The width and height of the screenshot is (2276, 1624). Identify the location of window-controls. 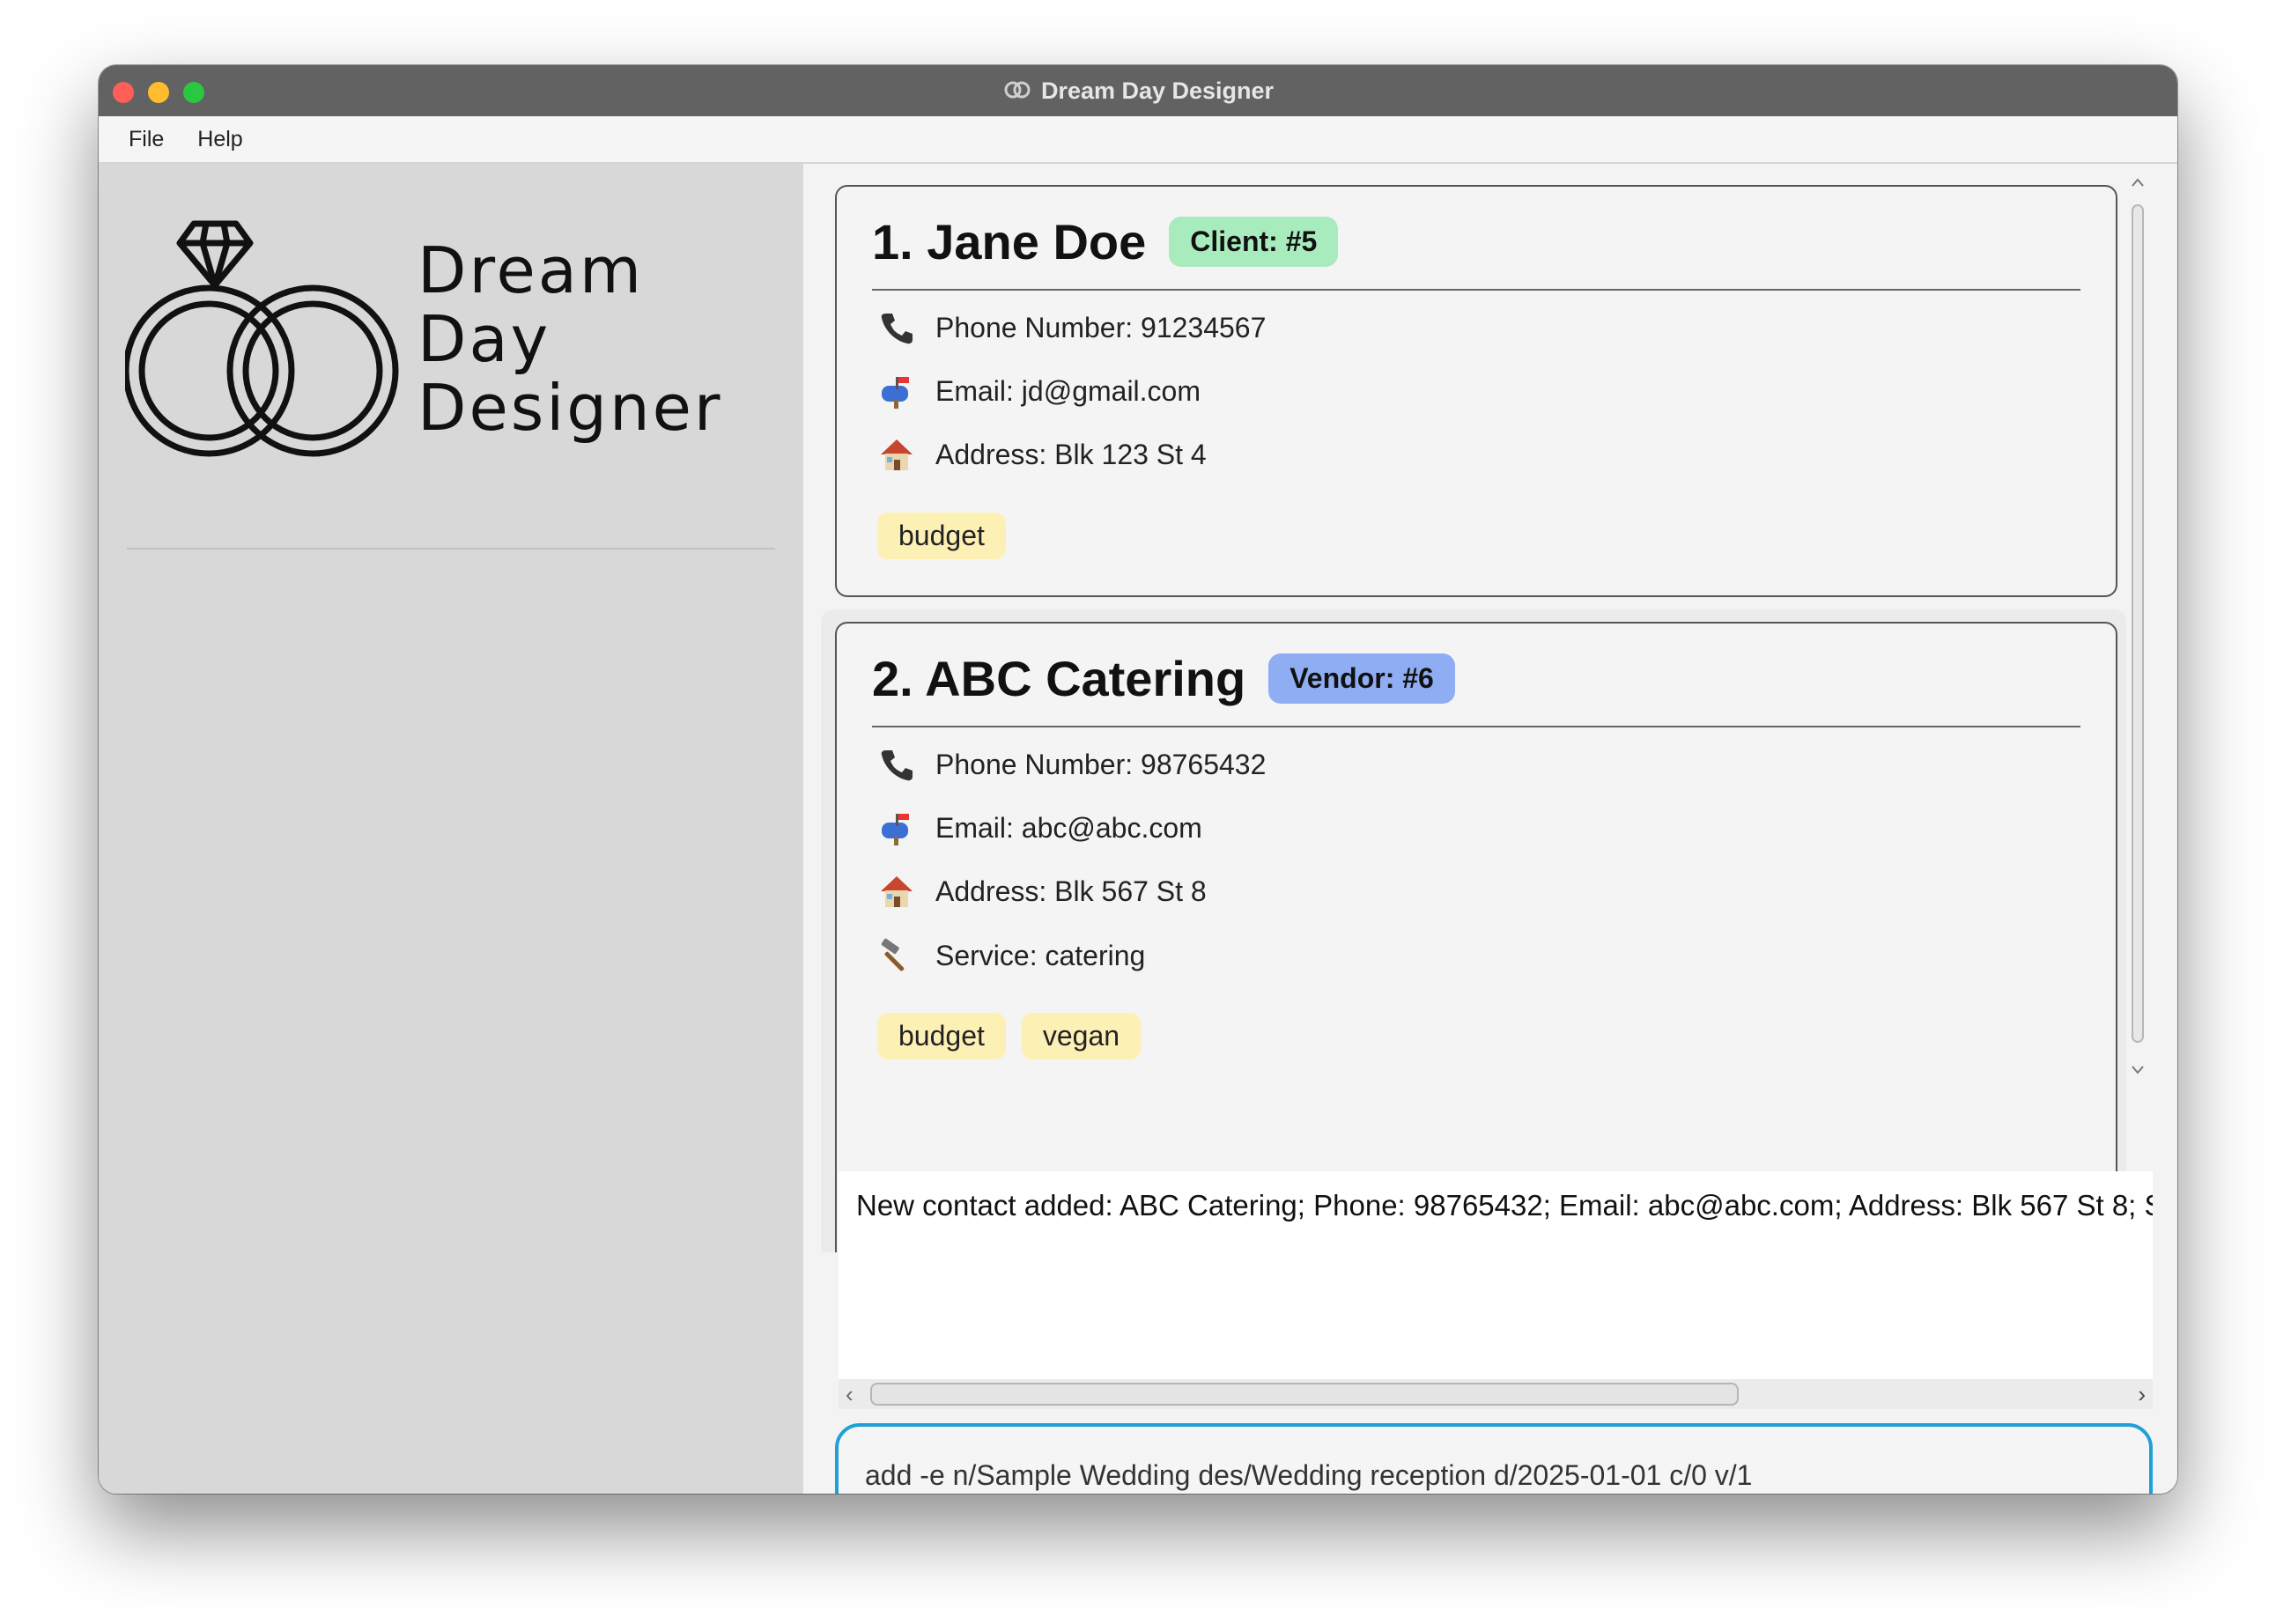
(158, 92).